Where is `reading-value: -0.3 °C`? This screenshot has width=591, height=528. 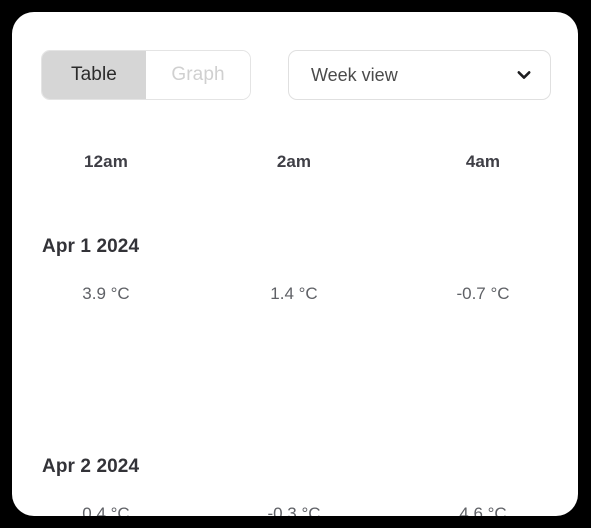
reading-value: -0.3 °C is located at coordinates (294, 510).